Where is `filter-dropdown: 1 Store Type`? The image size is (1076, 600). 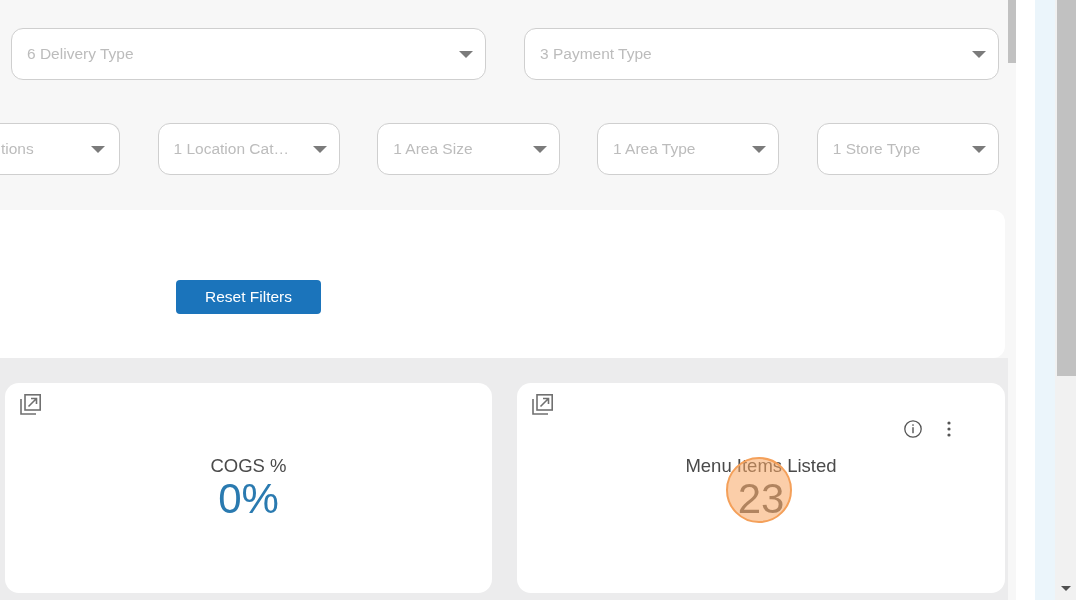 filter-dropdown: 1 Store Type is located at coordinates (907, 149).